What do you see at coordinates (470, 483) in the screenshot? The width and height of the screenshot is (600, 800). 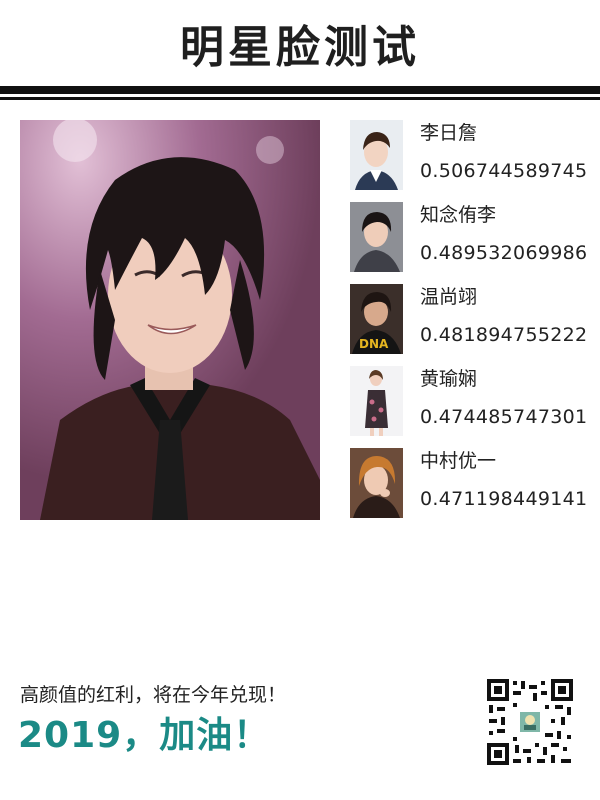 I see `match-item: 中村优一 0.471198449141` at bounding box center [470, 483].